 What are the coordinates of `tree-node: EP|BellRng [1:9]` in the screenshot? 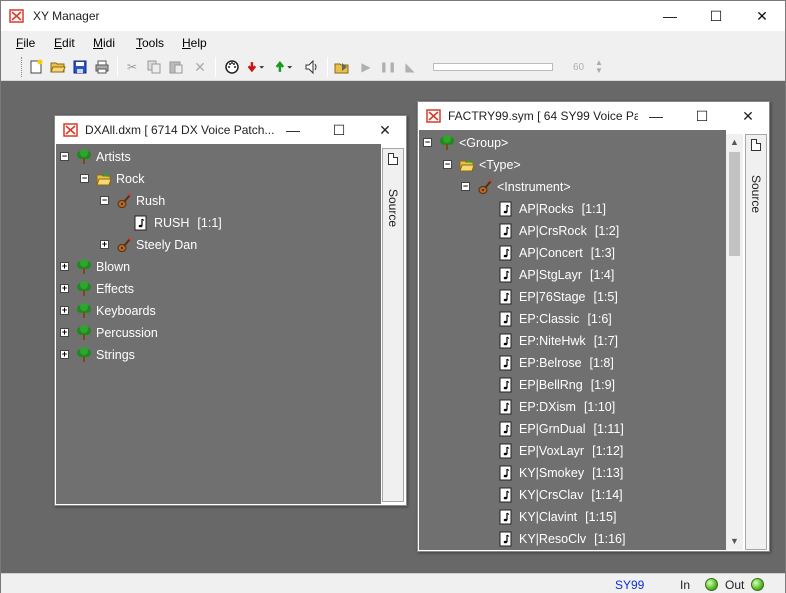 It's located at (557, 385).